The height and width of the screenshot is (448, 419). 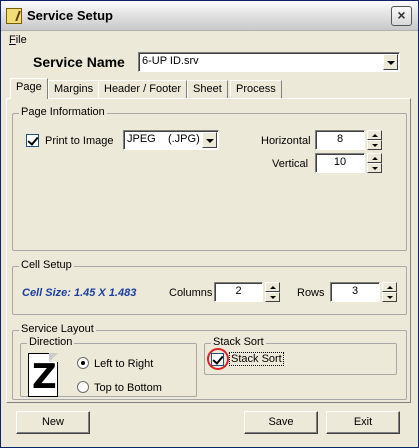 What do you see at coordinates (311, 293) in the screenshot?
I see `rows-label: Rows` at bounding box center [311, 293].